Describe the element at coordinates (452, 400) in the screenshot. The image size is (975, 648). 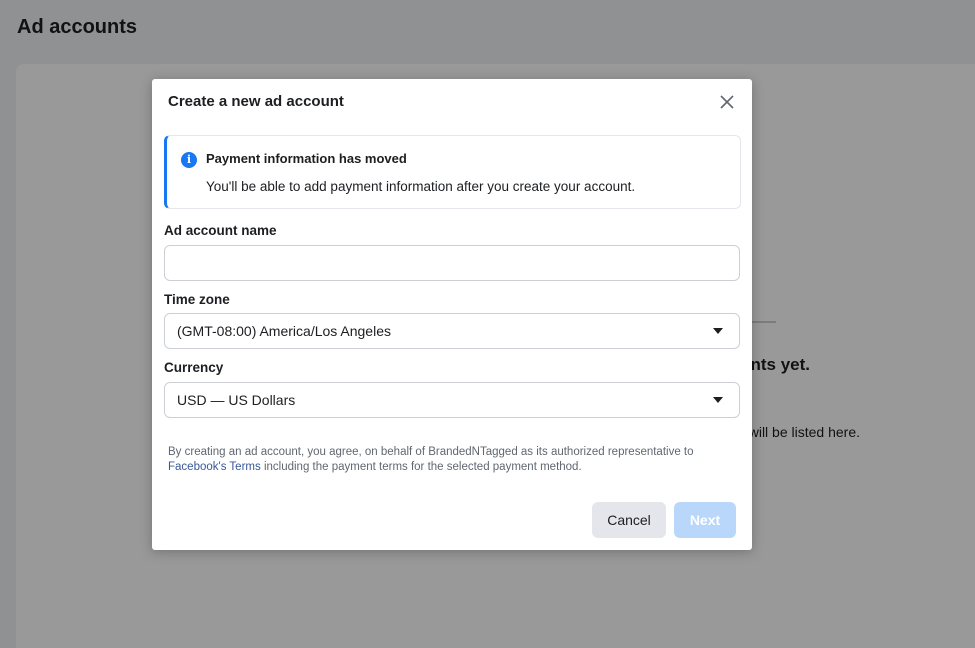
I see `currency-select: USD — US Dollars` at that location.